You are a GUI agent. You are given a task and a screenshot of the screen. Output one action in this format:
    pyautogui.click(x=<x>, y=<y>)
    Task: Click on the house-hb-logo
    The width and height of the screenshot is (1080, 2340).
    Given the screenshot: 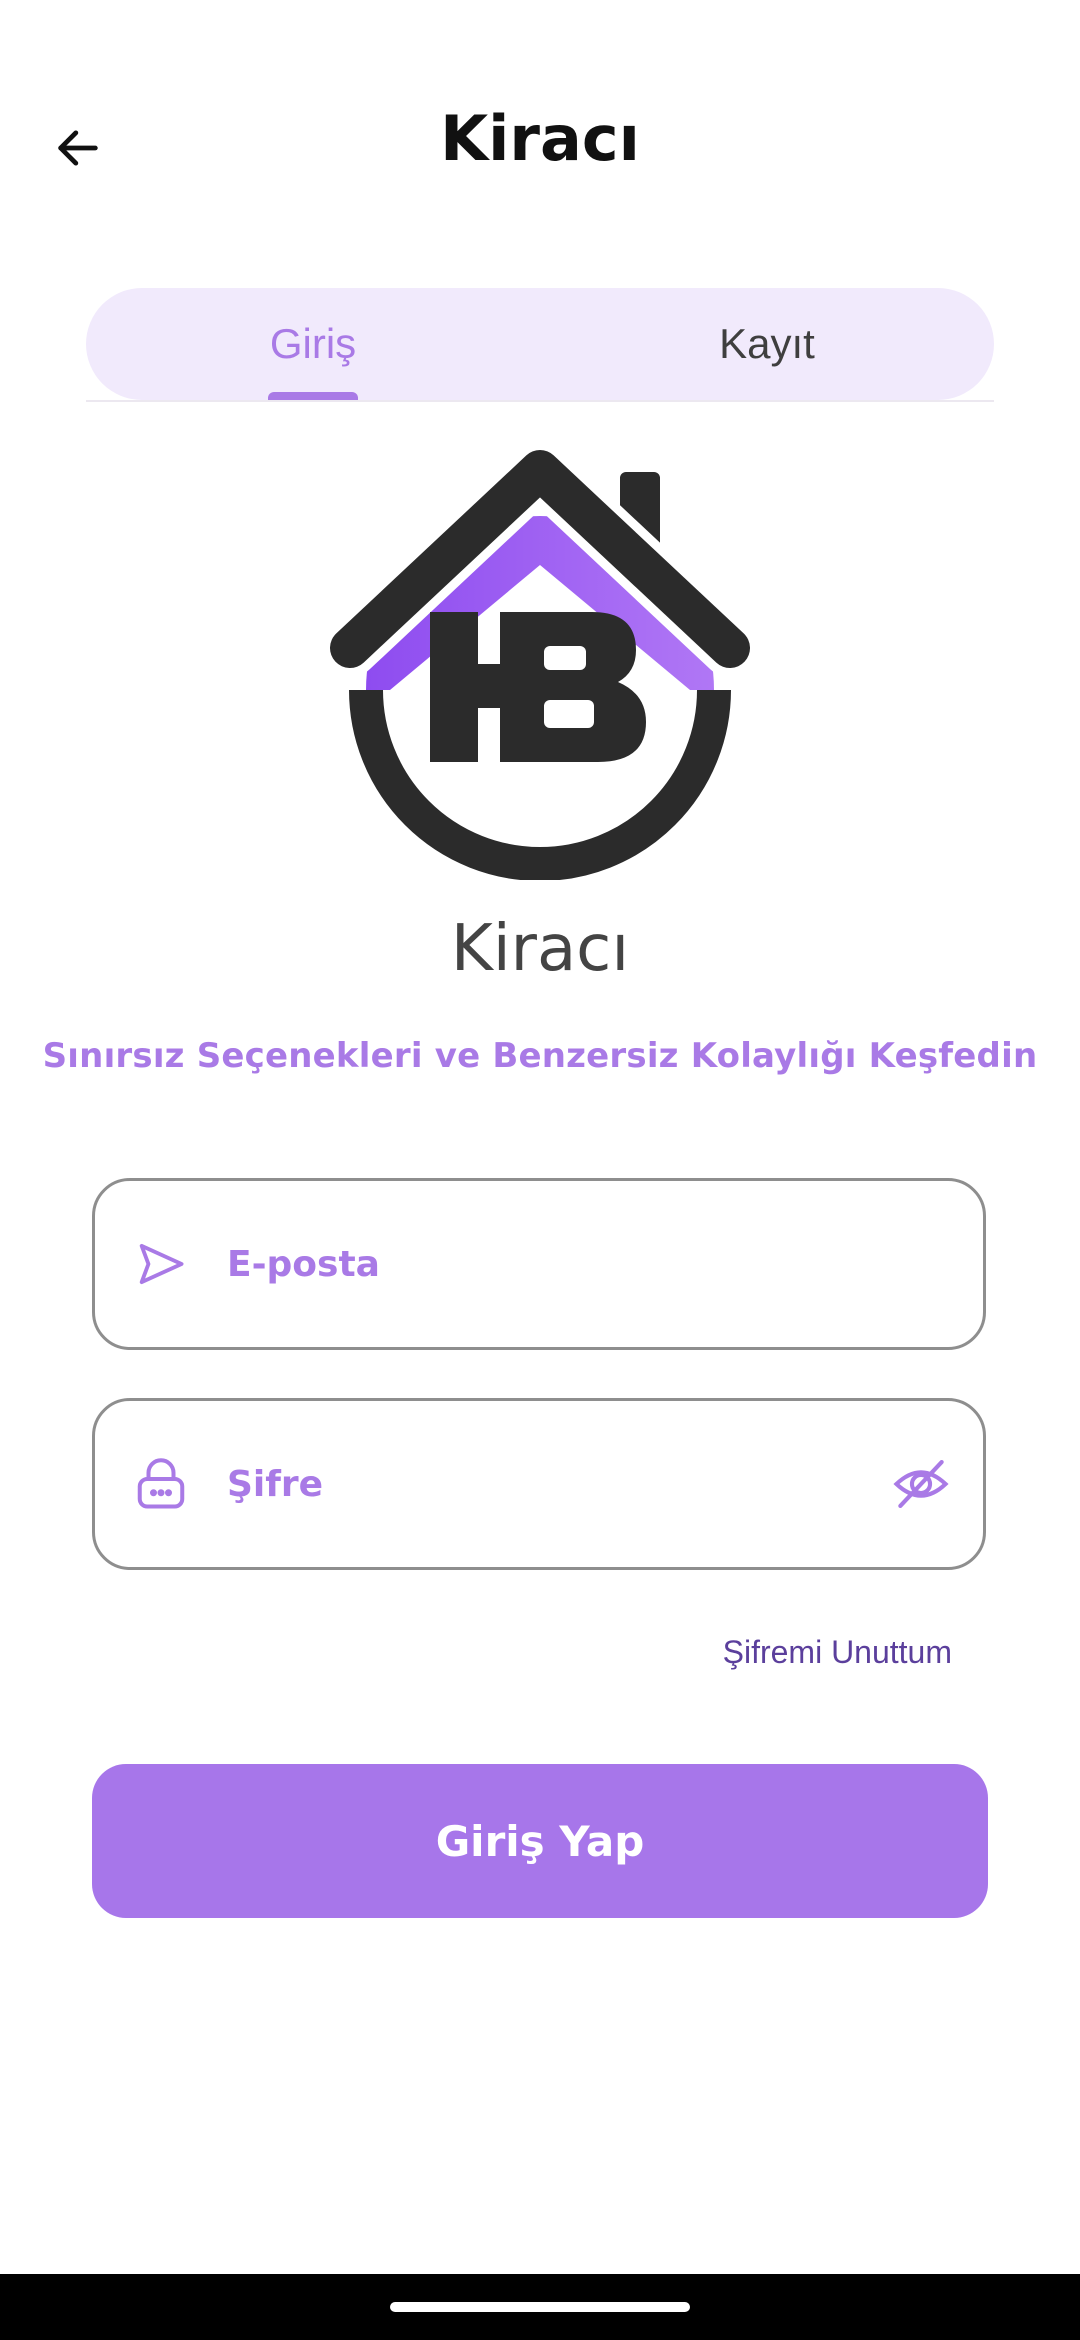 What is the action you would take?
    pyautogui.click(x=540, y=660)
    